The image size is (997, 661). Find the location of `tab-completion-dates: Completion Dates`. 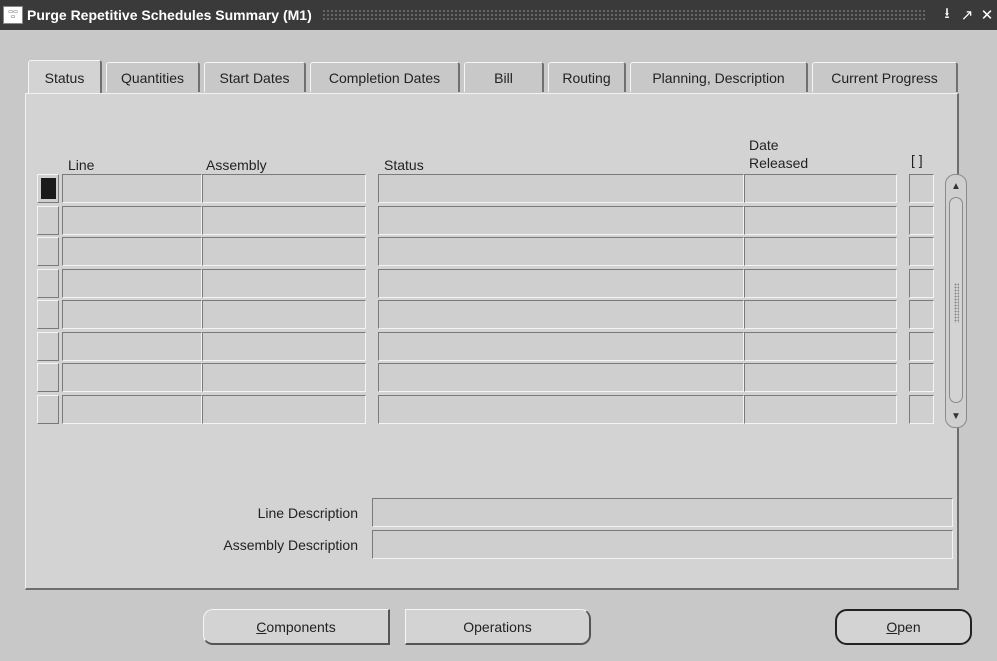

tab-completion-dates: Completion Dates is located at coordinates (385, 77).